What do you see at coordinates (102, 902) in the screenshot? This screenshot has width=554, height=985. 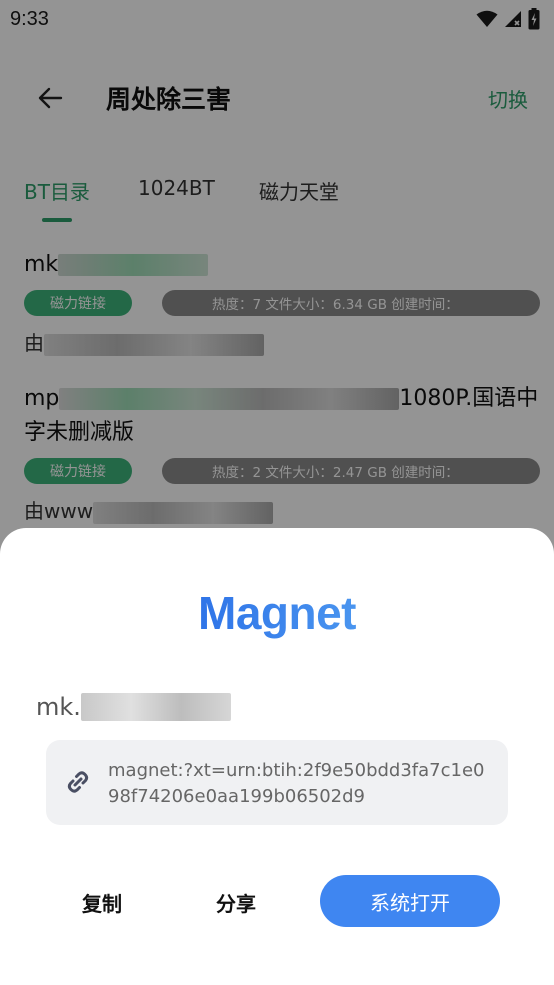 I see `copy-button: 复制` at bounding box center [102, 902].